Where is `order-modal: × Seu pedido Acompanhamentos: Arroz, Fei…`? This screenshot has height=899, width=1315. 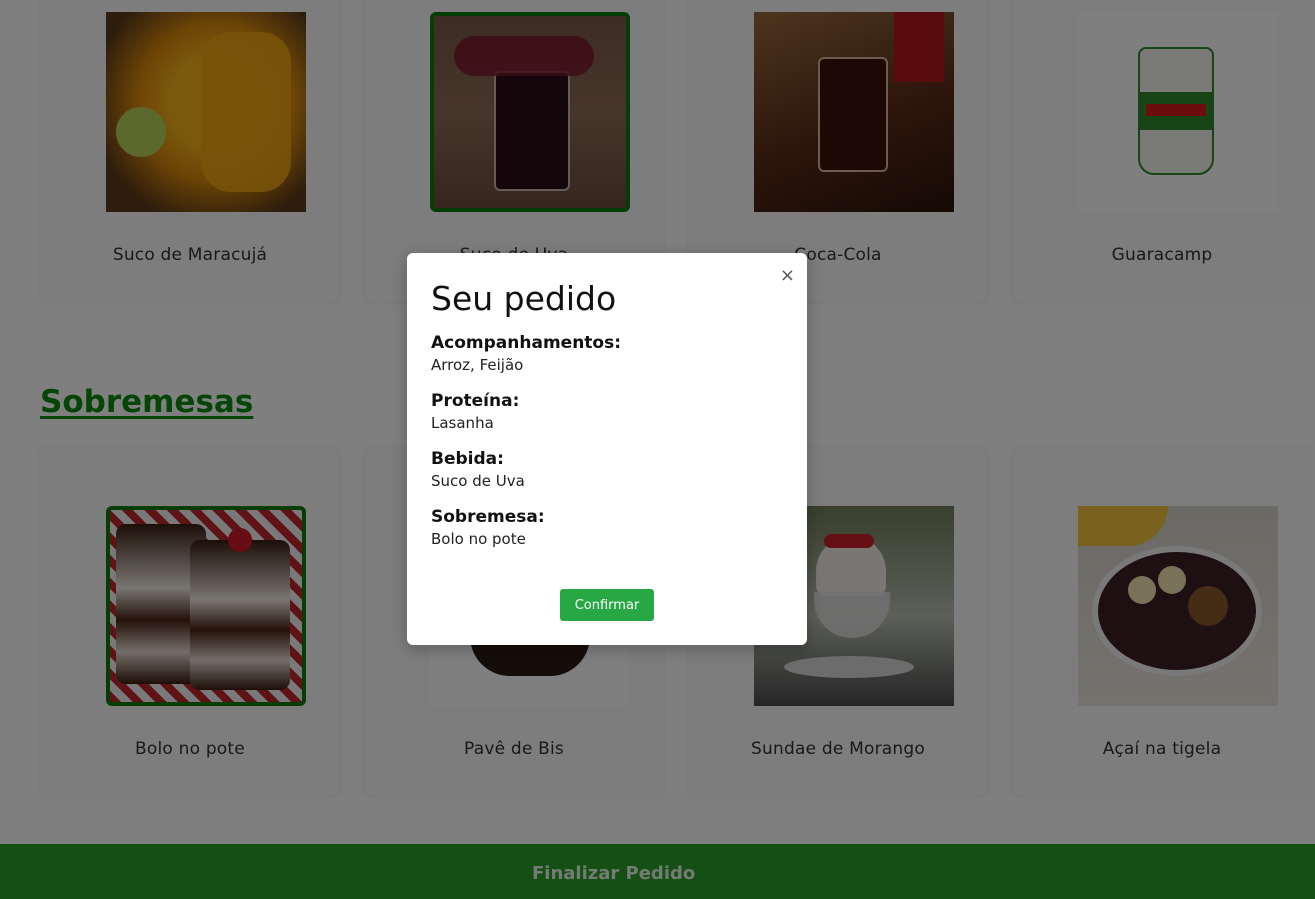
order-modal: × Seu pedido Acompanhamentos: Arroz, Fei… is located at coordinates (607, 449).